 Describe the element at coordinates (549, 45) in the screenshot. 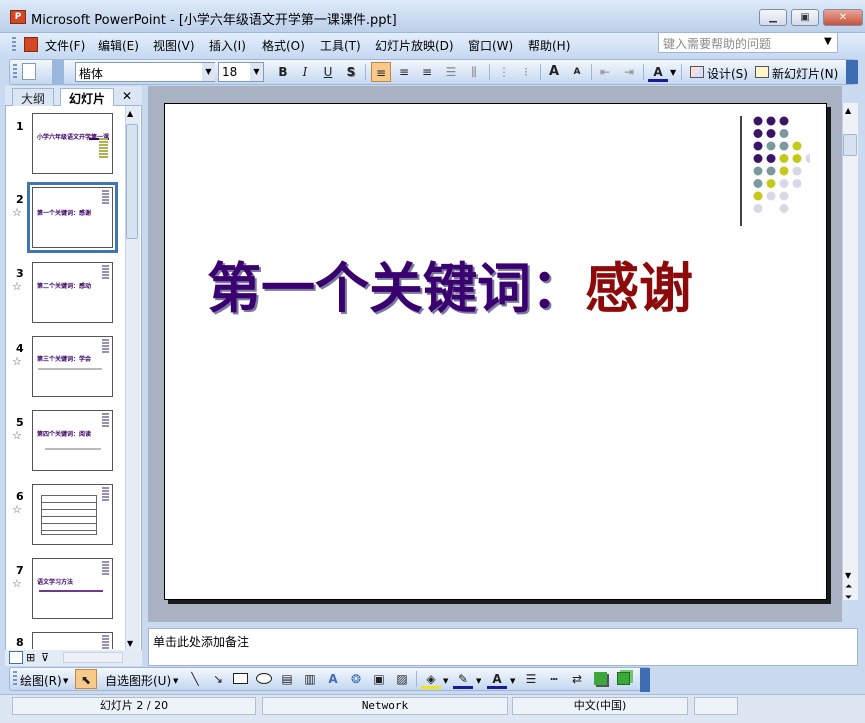

I see `menu-help: 帮助(H)` at that location.